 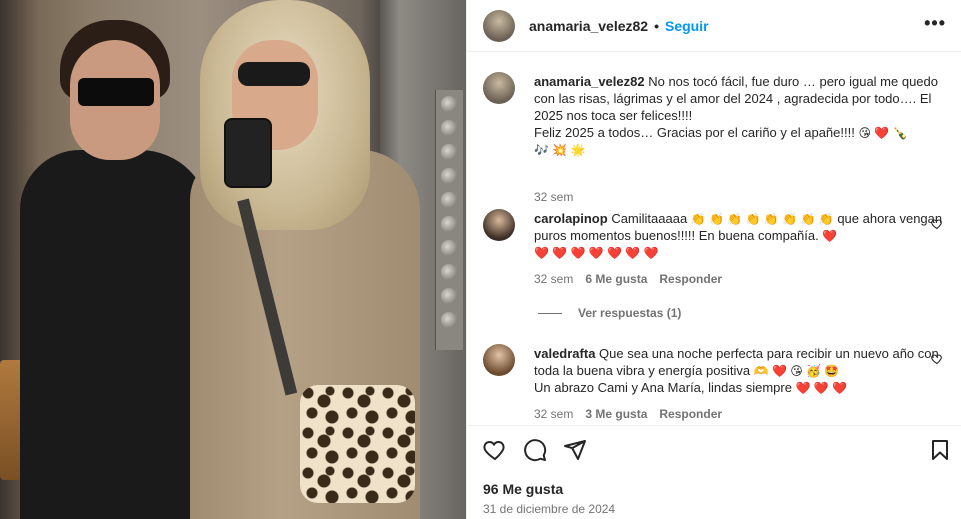 What do you see at coordinates (115, 334) in the screenshot?
I see `person-left-body` at bounding box center [115, 334].